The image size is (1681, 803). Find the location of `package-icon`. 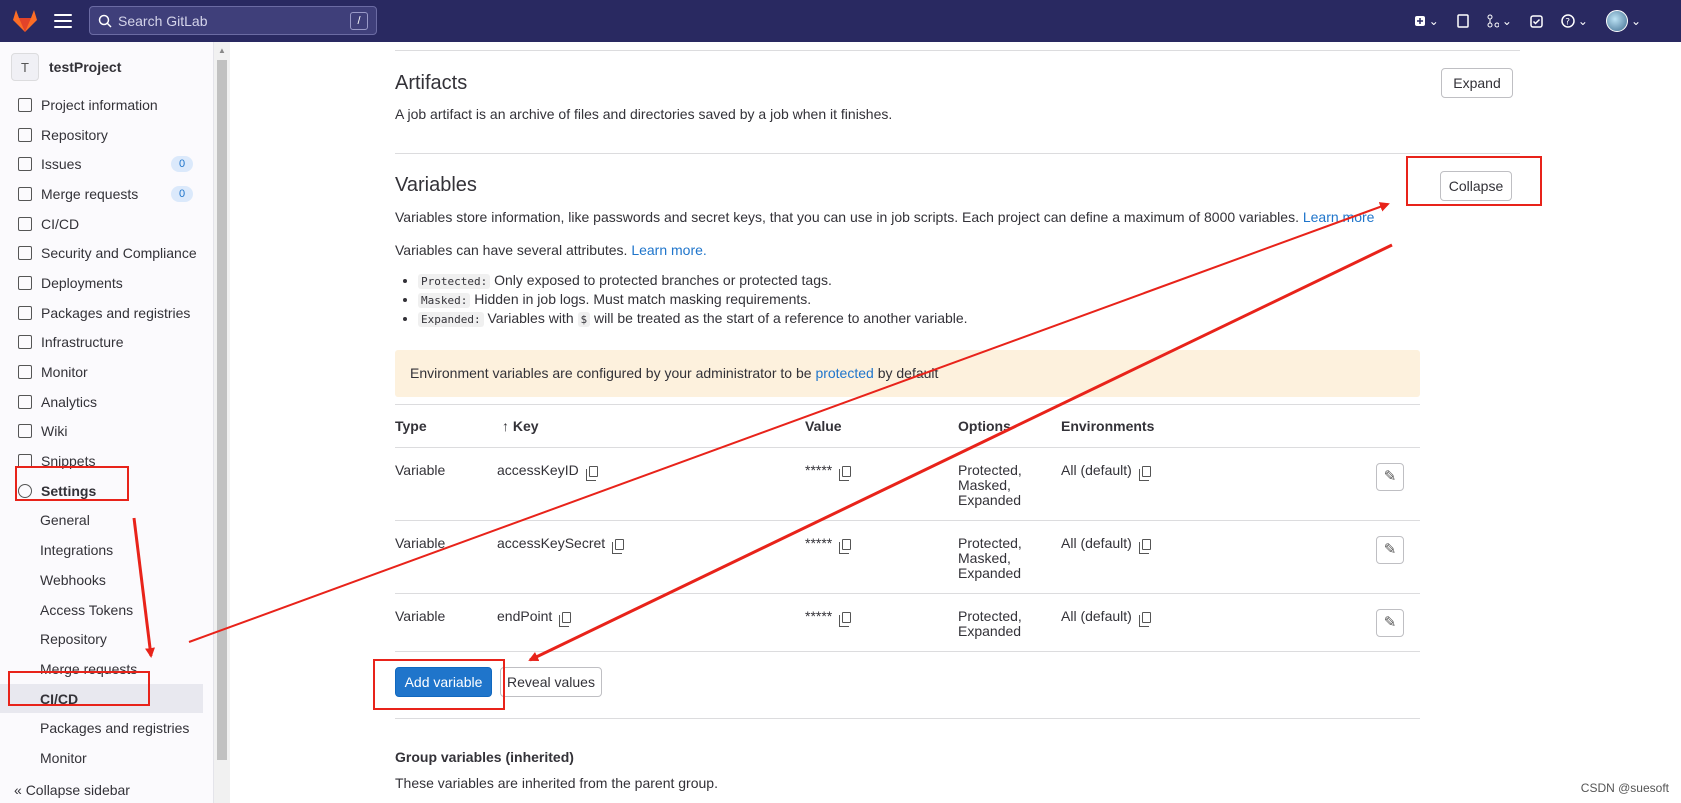

package-icon is located at coordinates (25, 312).